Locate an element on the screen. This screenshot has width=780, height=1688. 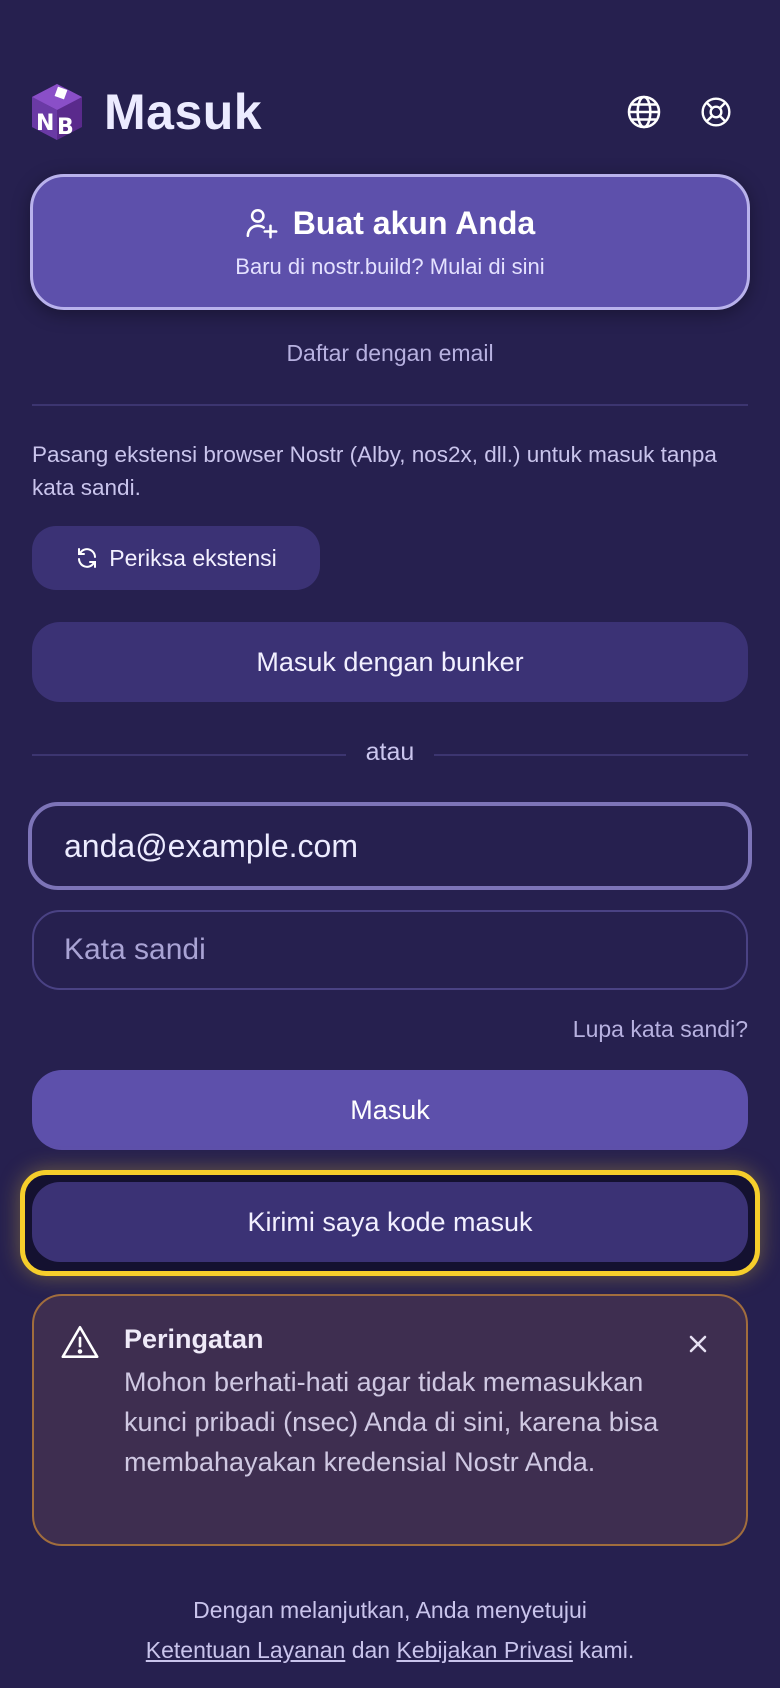
svg-text: N is located at coordinates (45, 123).